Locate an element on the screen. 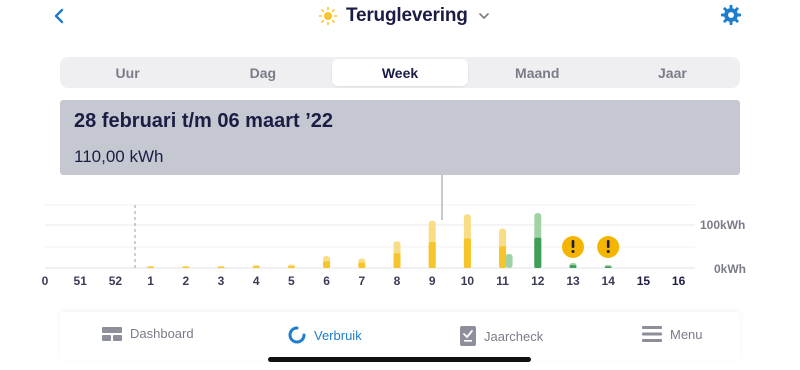 The width and height of the screenshot is (800, 370). tab-jaar: Jaar is located at coordinates (672, 72).